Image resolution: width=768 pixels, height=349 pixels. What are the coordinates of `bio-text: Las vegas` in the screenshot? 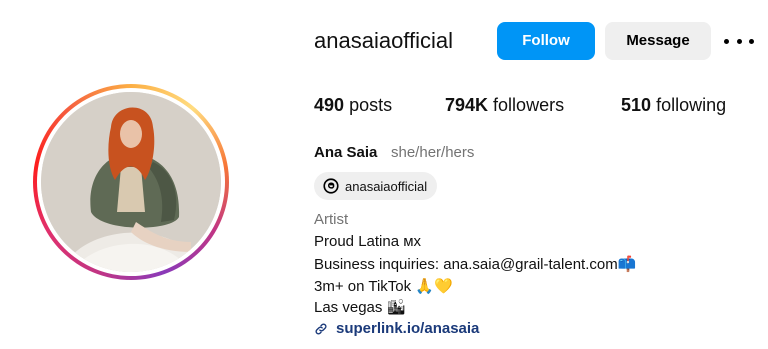 It's located at (348, 307).